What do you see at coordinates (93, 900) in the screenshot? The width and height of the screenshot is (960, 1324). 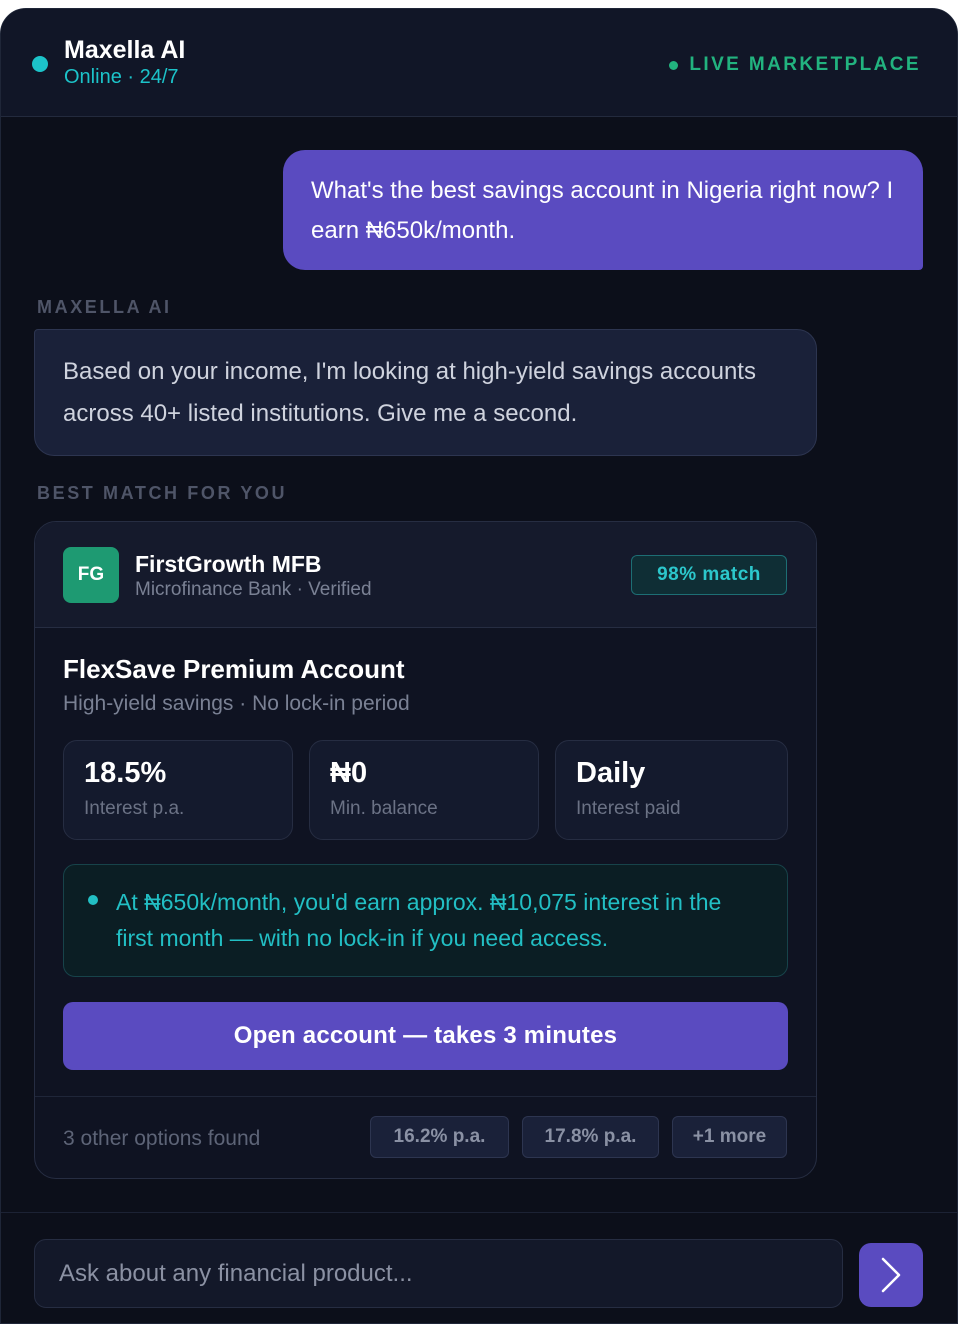 I see `insight-dot-icon` at bounding box center [93, 900].